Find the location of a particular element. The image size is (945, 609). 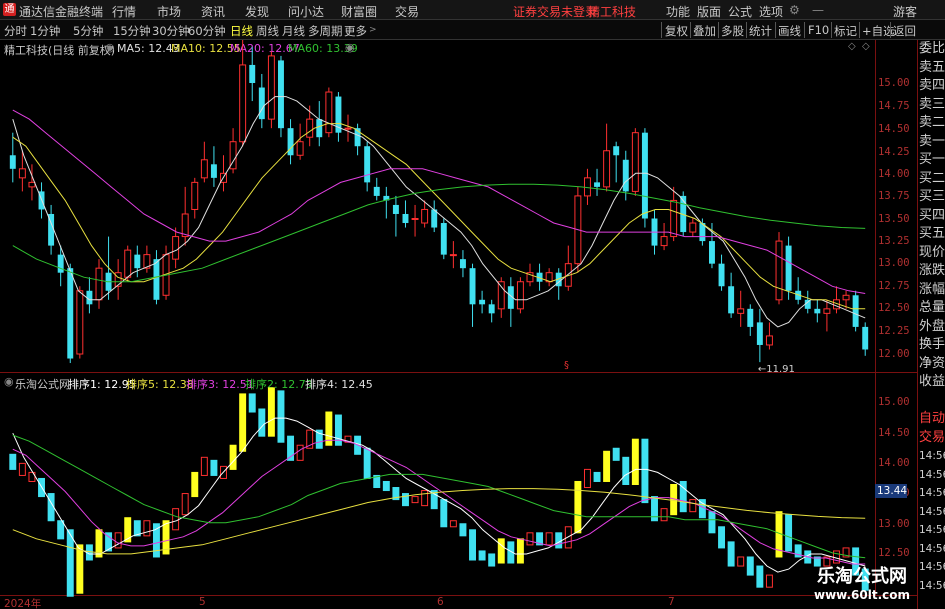

quote-panel-item: 买四 is located at coordinates (931, 216).